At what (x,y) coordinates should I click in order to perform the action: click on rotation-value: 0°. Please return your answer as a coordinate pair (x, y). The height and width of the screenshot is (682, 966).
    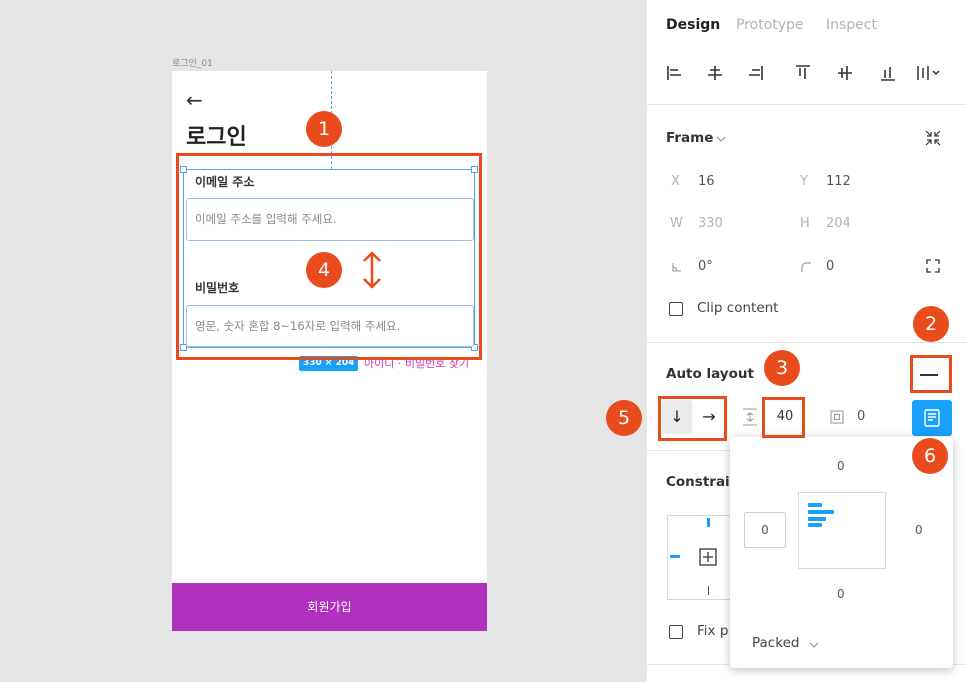
    Looking at the image, I should click on (705, 266).